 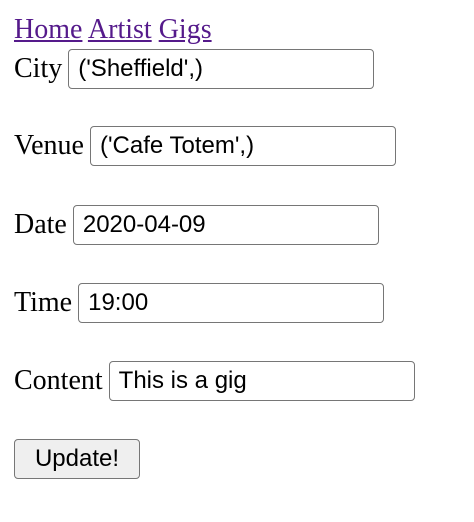 I want to click on date-label: Date, so click(x=40, y=224).